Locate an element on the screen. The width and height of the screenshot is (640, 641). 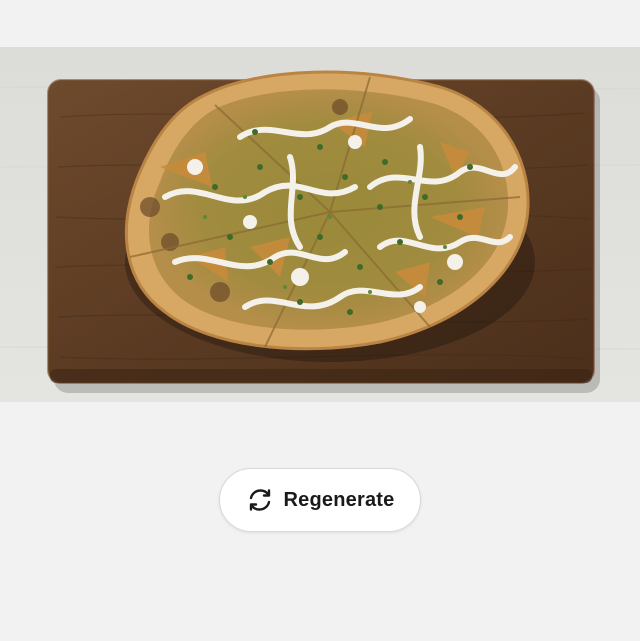
top-bar is located at coordinates (320, 23).